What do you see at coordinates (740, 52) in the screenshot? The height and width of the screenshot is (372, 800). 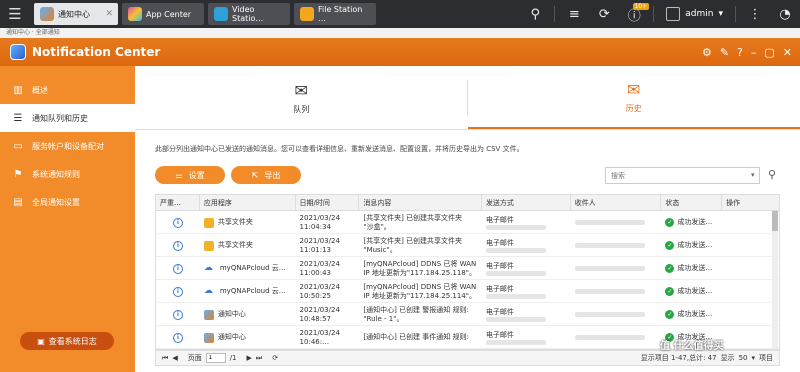 I see `help-icon: ?` at bounding box center [740, 52].